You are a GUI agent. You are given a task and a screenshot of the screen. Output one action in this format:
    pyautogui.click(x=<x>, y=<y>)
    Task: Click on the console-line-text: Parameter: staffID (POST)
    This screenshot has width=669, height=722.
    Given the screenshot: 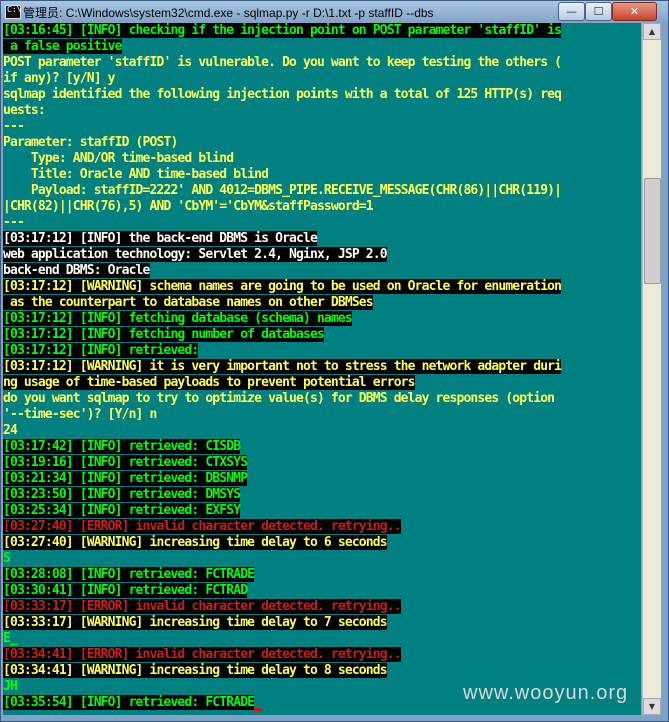 What is the action you would take?
    pyautogui.click(x=90, y=142)
    